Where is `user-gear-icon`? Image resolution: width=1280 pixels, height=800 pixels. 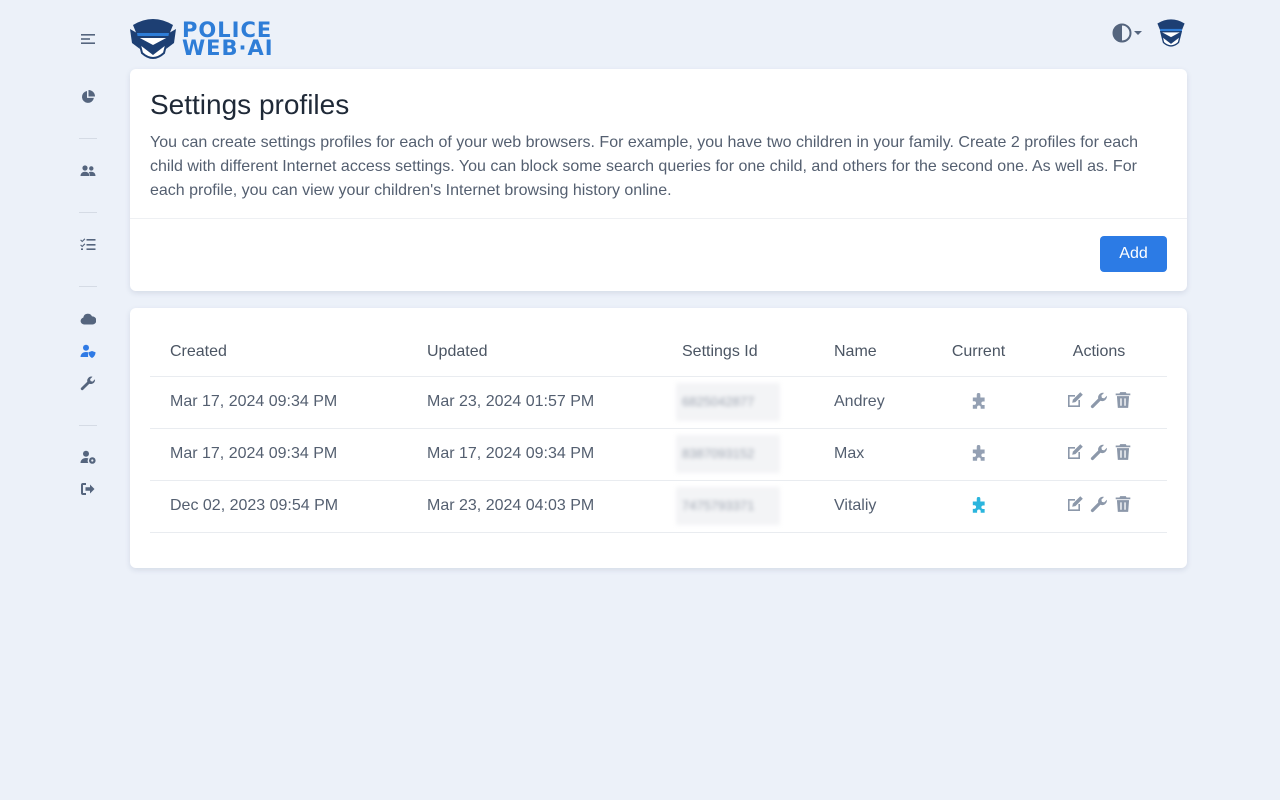 user-gear-icon is located at coordinates (88, 457).